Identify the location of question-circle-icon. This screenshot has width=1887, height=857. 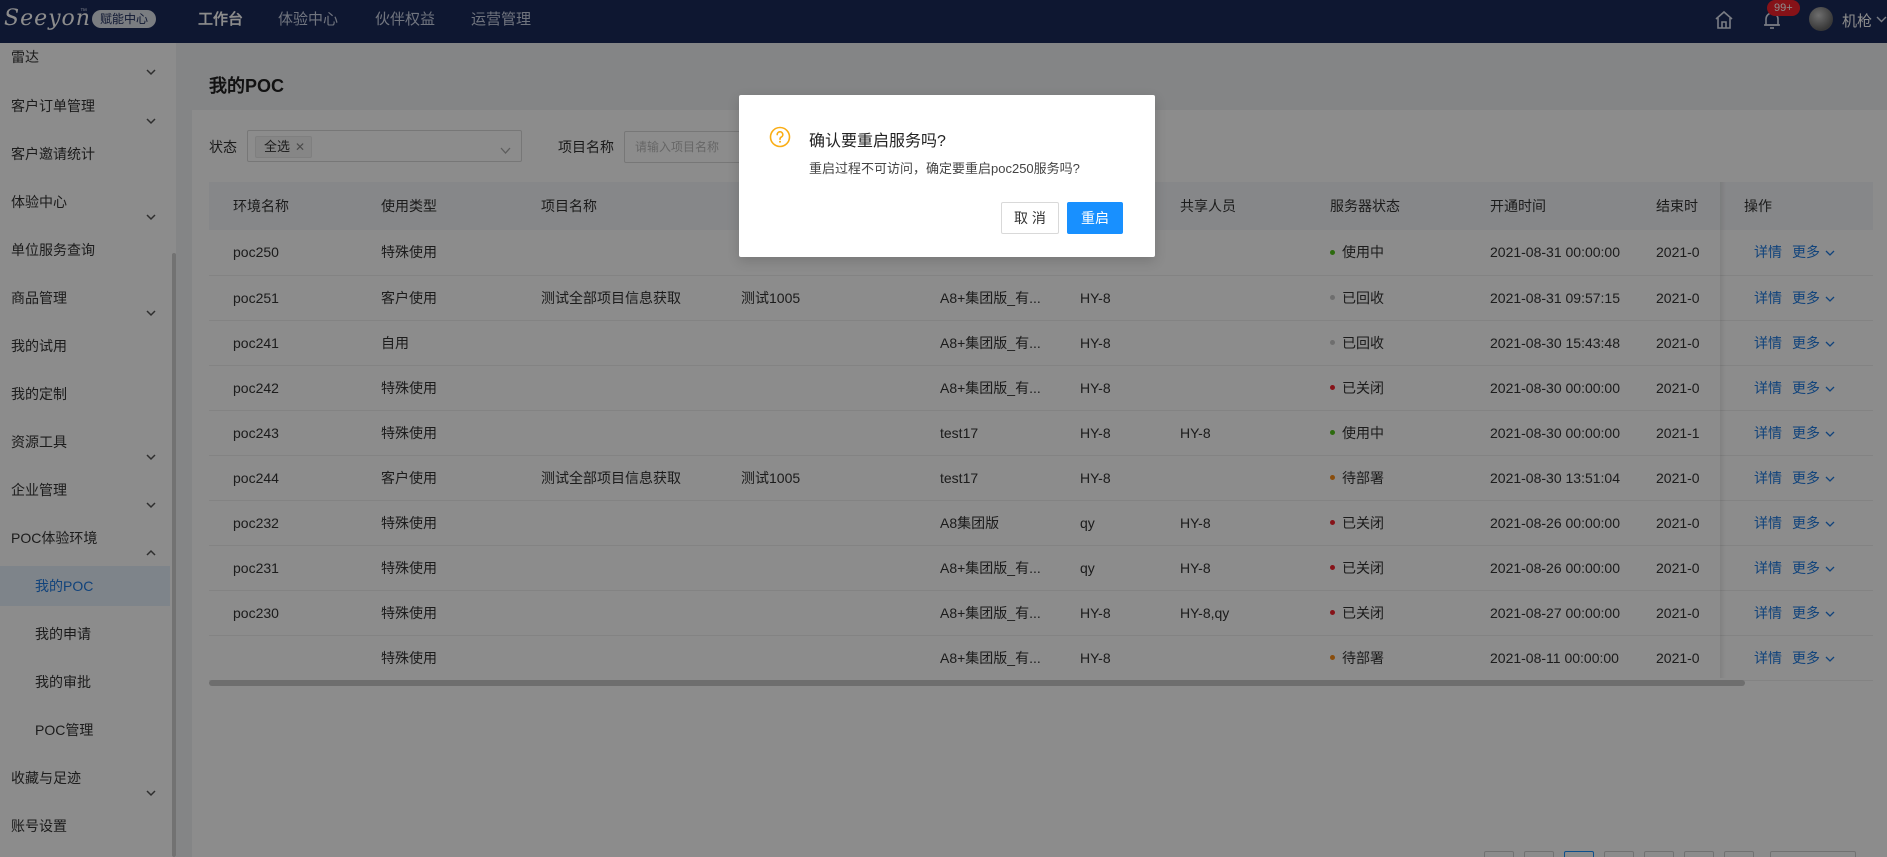
(780, 137).